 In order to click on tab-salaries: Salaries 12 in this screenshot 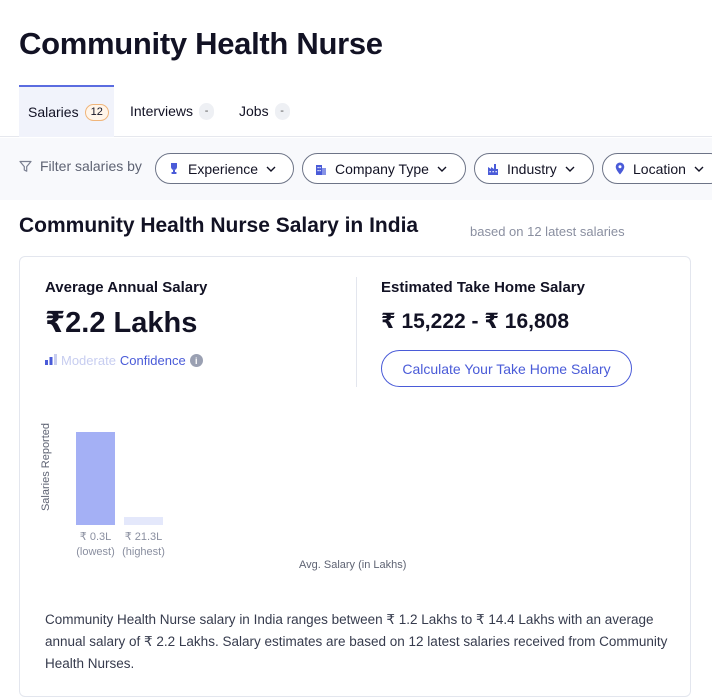, I will do `click(66, 111)`.